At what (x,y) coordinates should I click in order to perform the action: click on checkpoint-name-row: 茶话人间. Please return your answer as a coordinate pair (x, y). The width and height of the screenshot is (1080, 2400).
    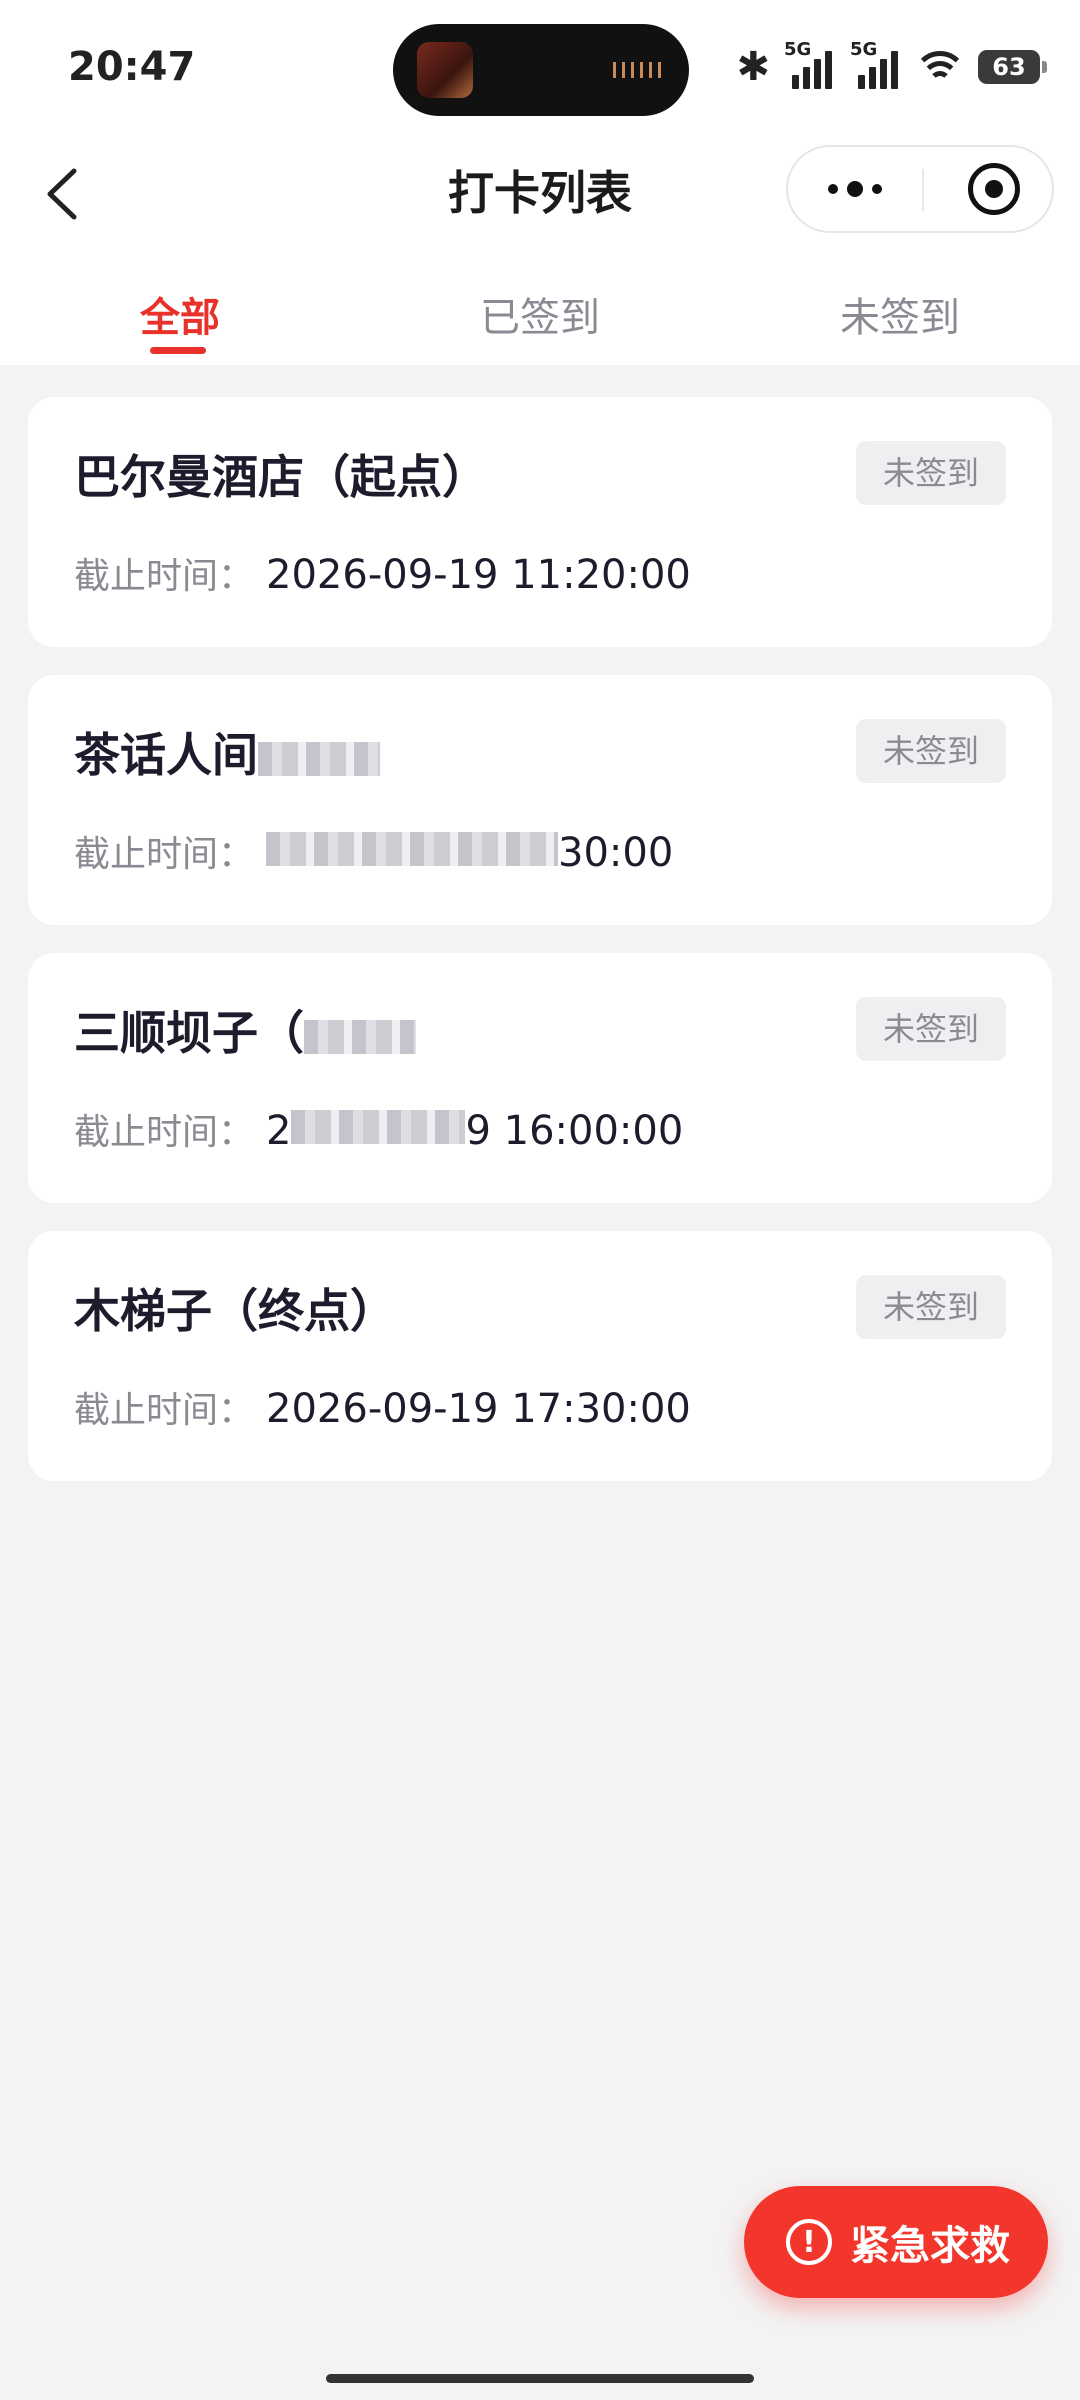
    Looking at the image, I should click on (227, 752).